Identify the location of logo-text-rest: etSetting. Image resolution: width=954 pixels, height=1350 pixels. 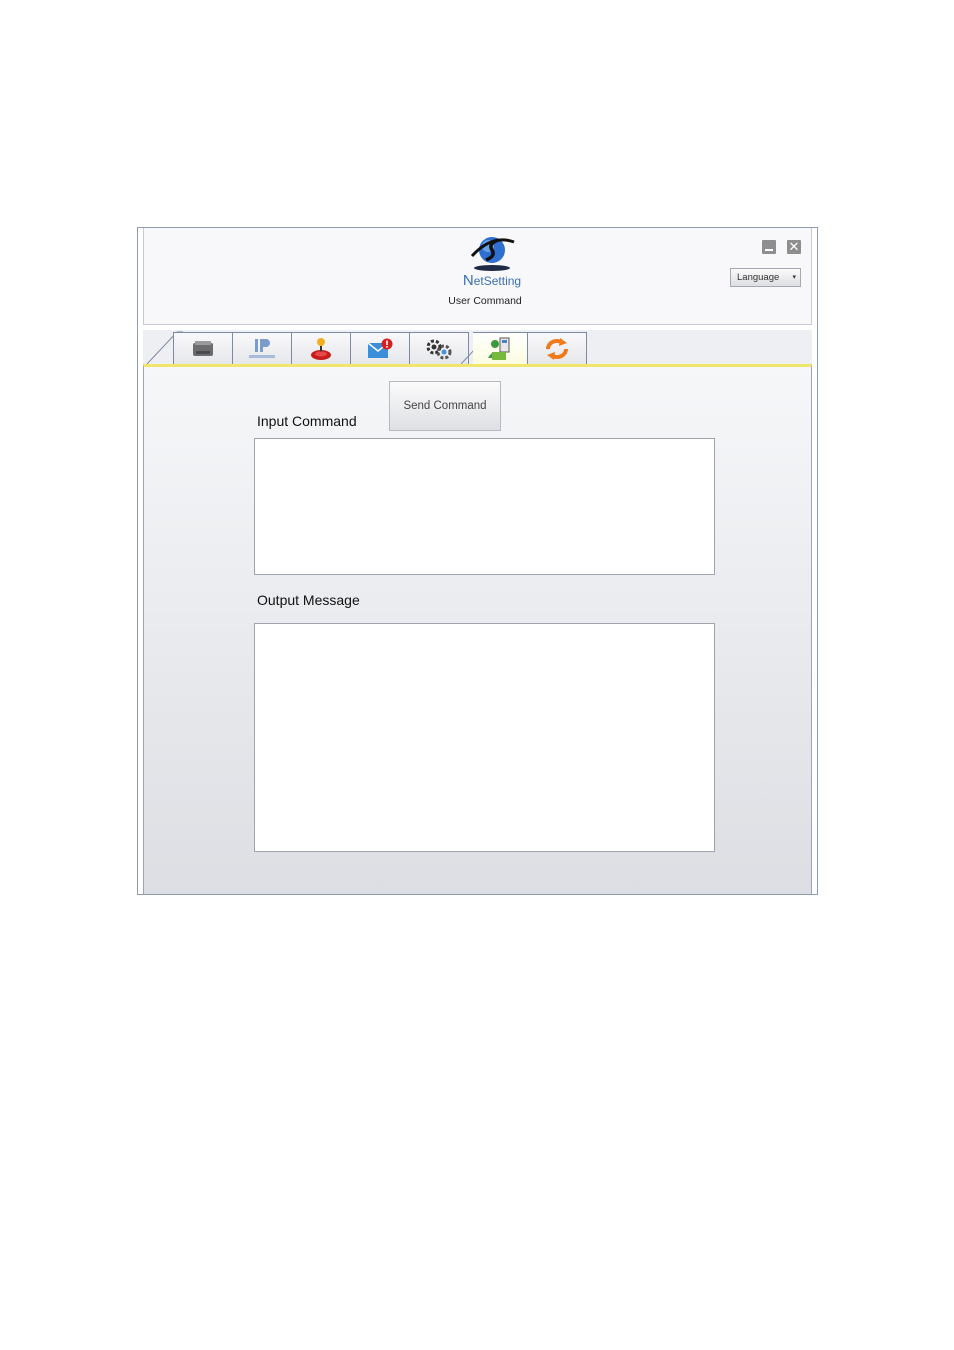
(497, 281).